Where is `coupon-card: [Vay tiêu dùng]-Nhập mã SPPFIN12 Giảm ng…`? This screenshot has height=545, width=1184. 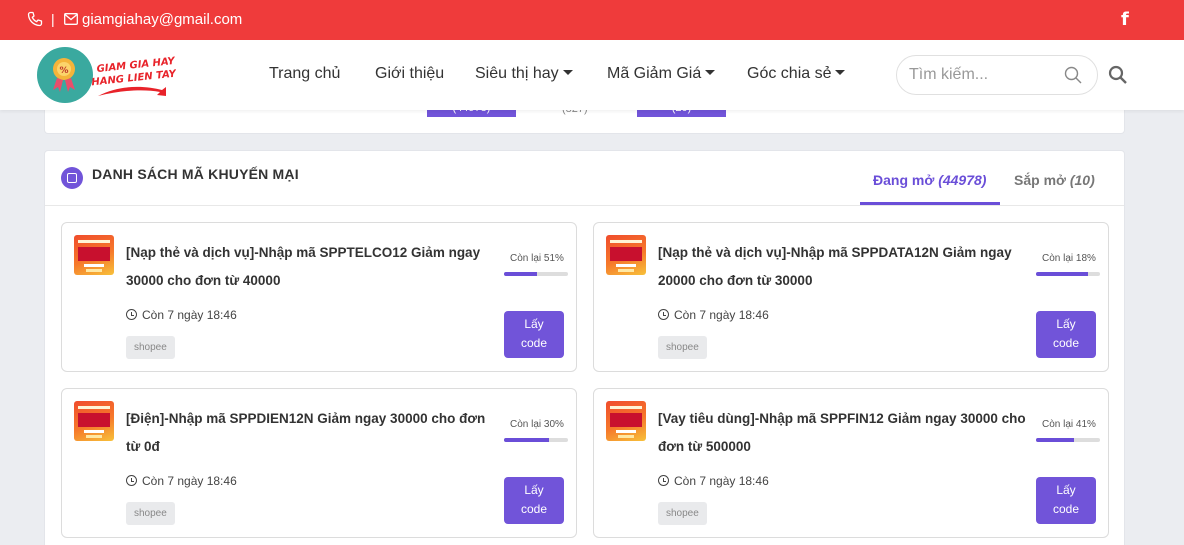 coupon-card: [Vay tiêu dùng]-Nhập mã SPPFIN12 Giảm ng… is located at coordinates (851, 463).